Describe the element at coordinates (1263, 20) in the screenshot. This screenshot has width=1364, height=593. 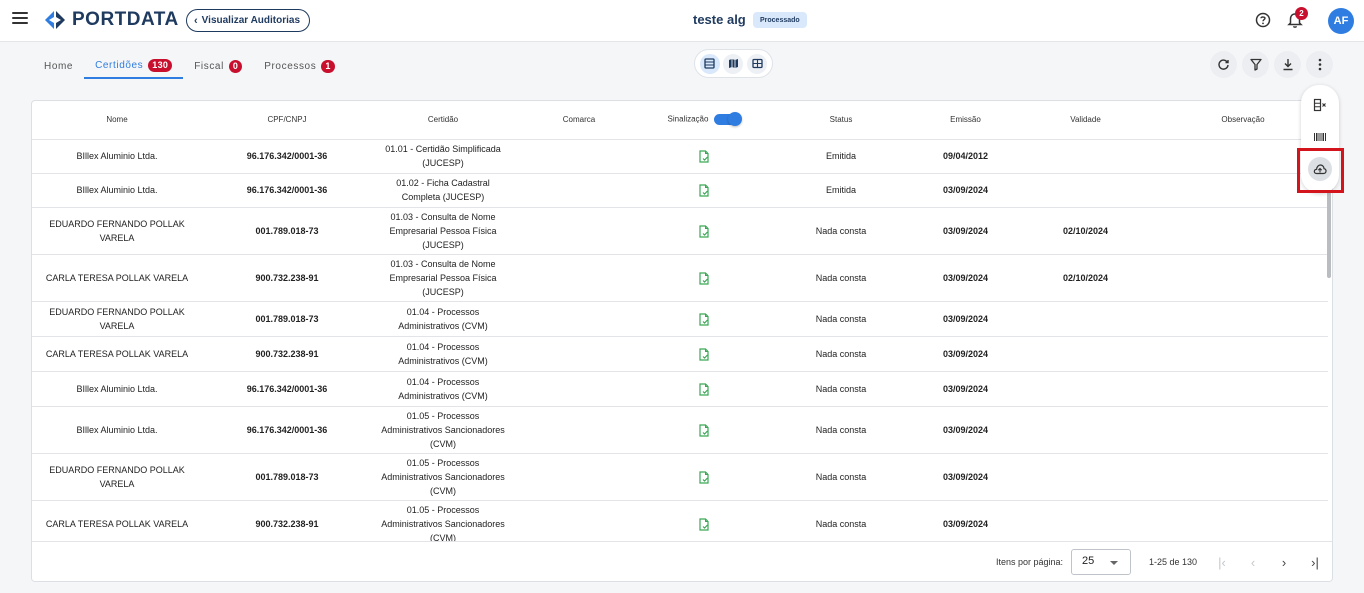
I see `help-icon` at that location.